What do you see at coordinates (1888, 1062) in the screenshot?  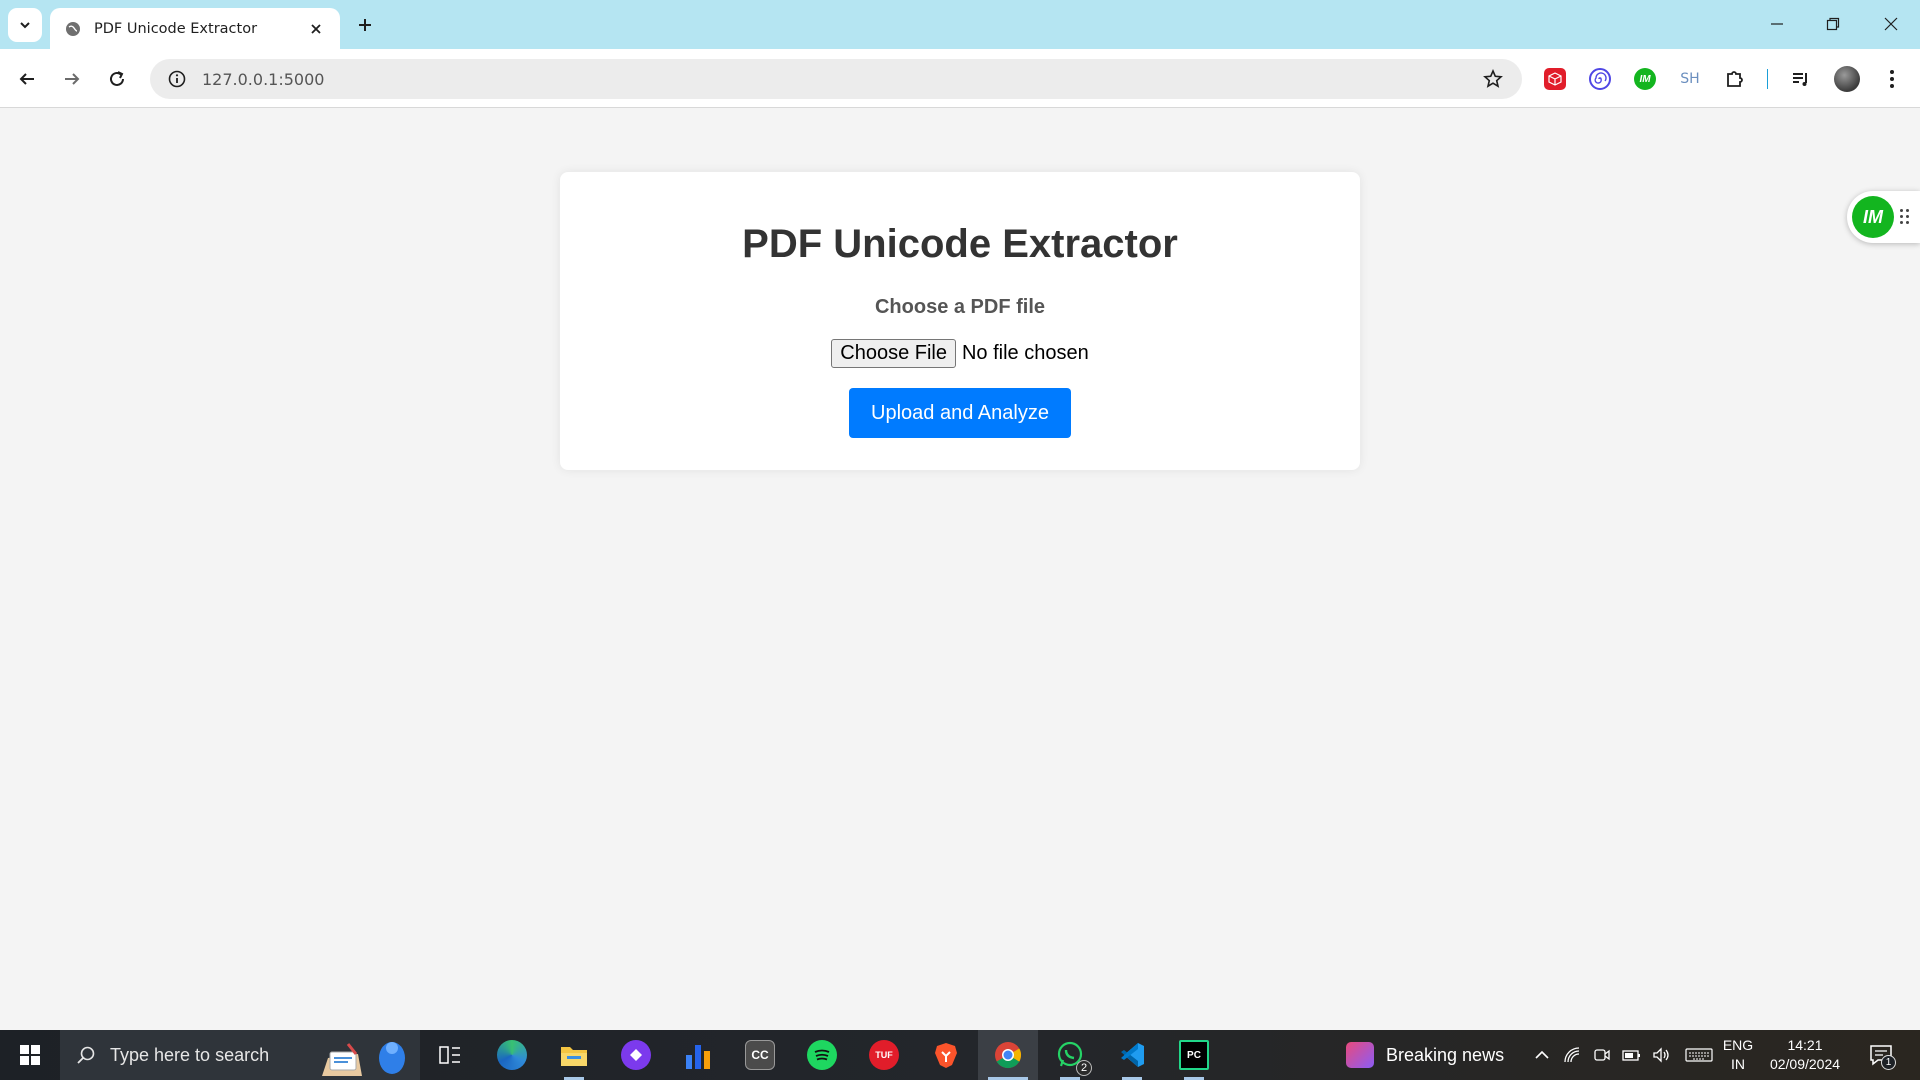 I see `notification-count: 1` at bounding box center [1888, 1062].